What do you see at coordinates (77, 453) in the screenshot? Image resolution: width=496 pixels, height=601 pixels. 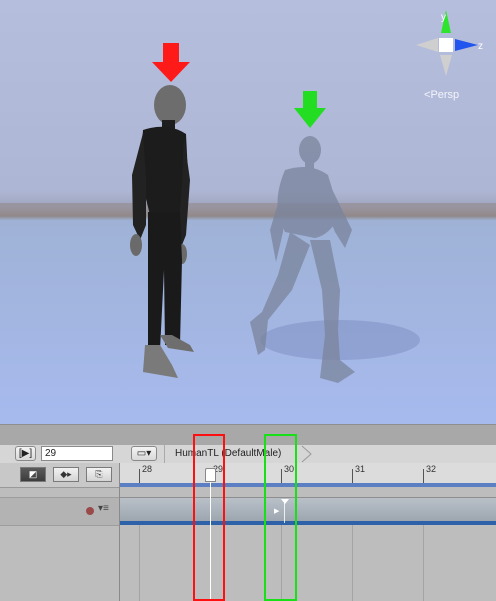 I see `current-frame-field: 29` at bounding box center [77, 453].